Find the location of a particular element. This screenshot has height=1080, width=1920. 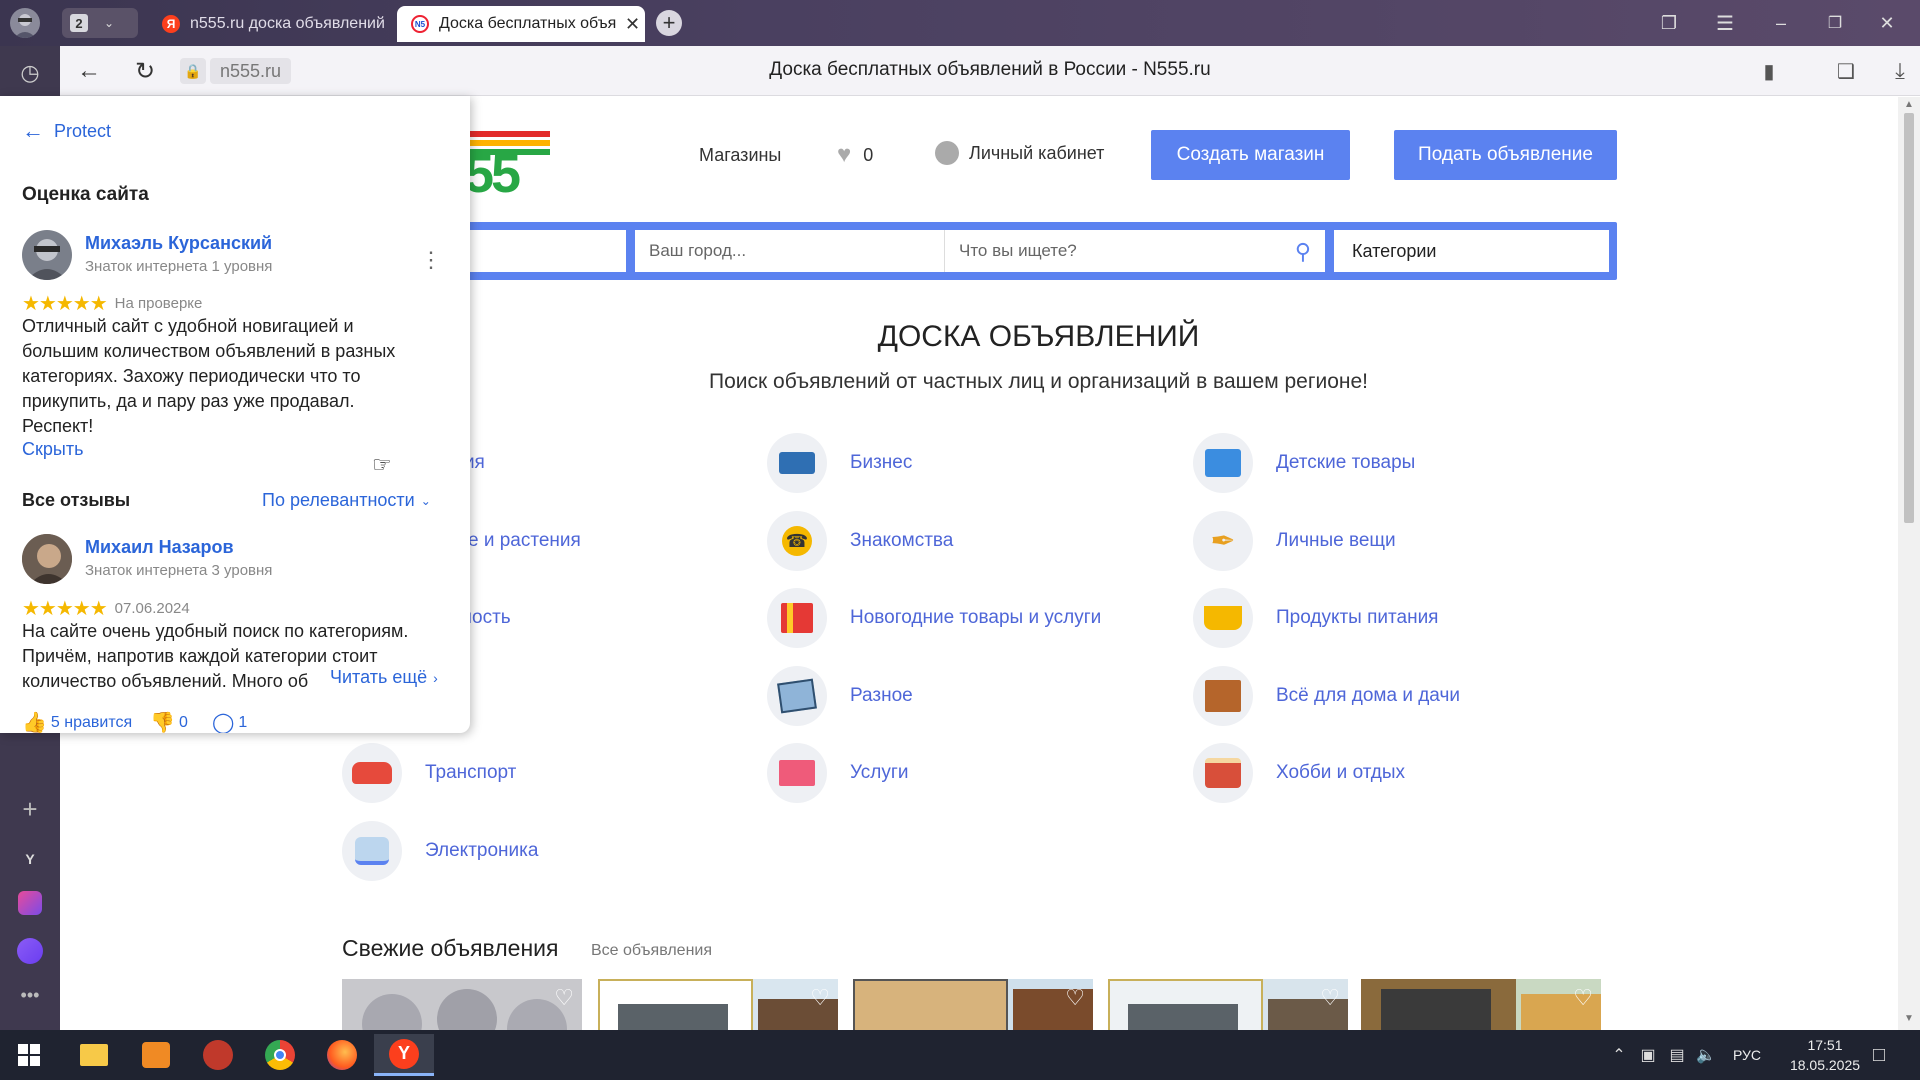

category-home: Всё для дома и дачи is located at coordinates (1326, 696).